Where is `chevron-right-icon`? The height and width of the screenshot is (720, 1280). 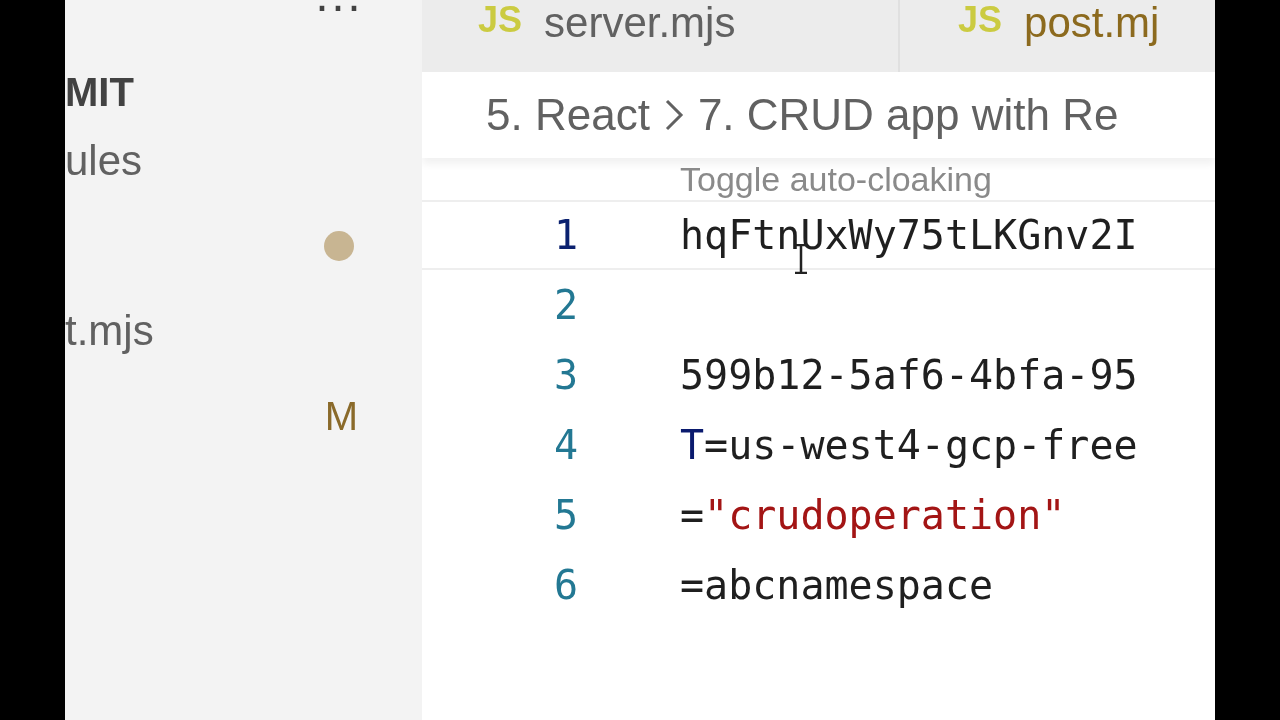 chevron-right-icon is located at coordinates (673, 115).